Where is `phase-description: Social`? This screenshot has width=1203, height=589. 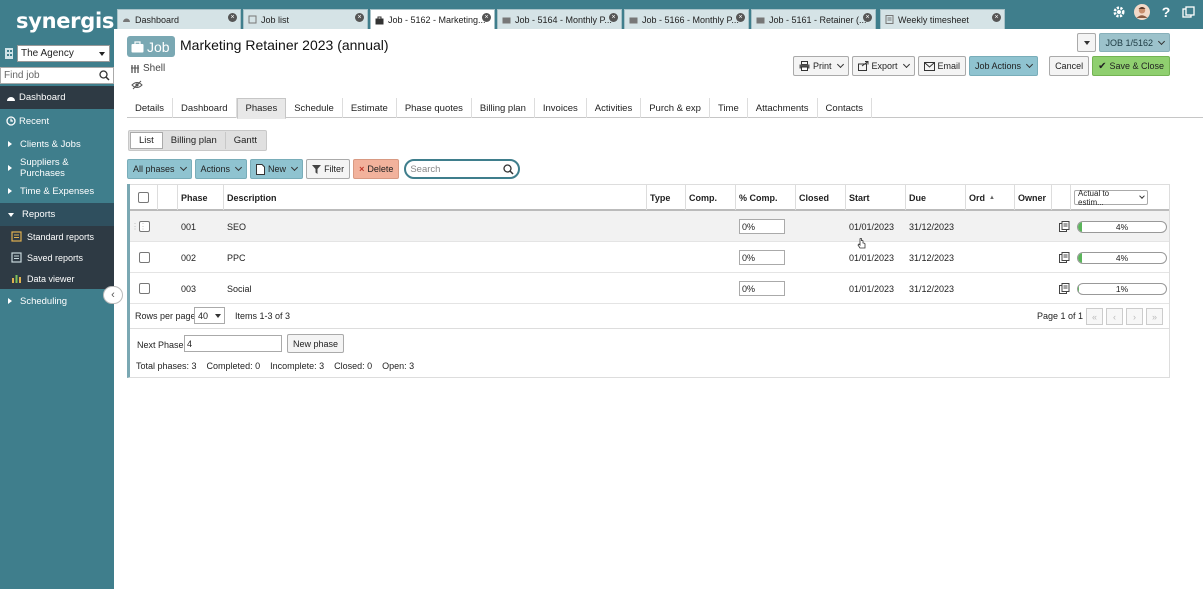 phase-description: Social is located at coordinates (435, 288).